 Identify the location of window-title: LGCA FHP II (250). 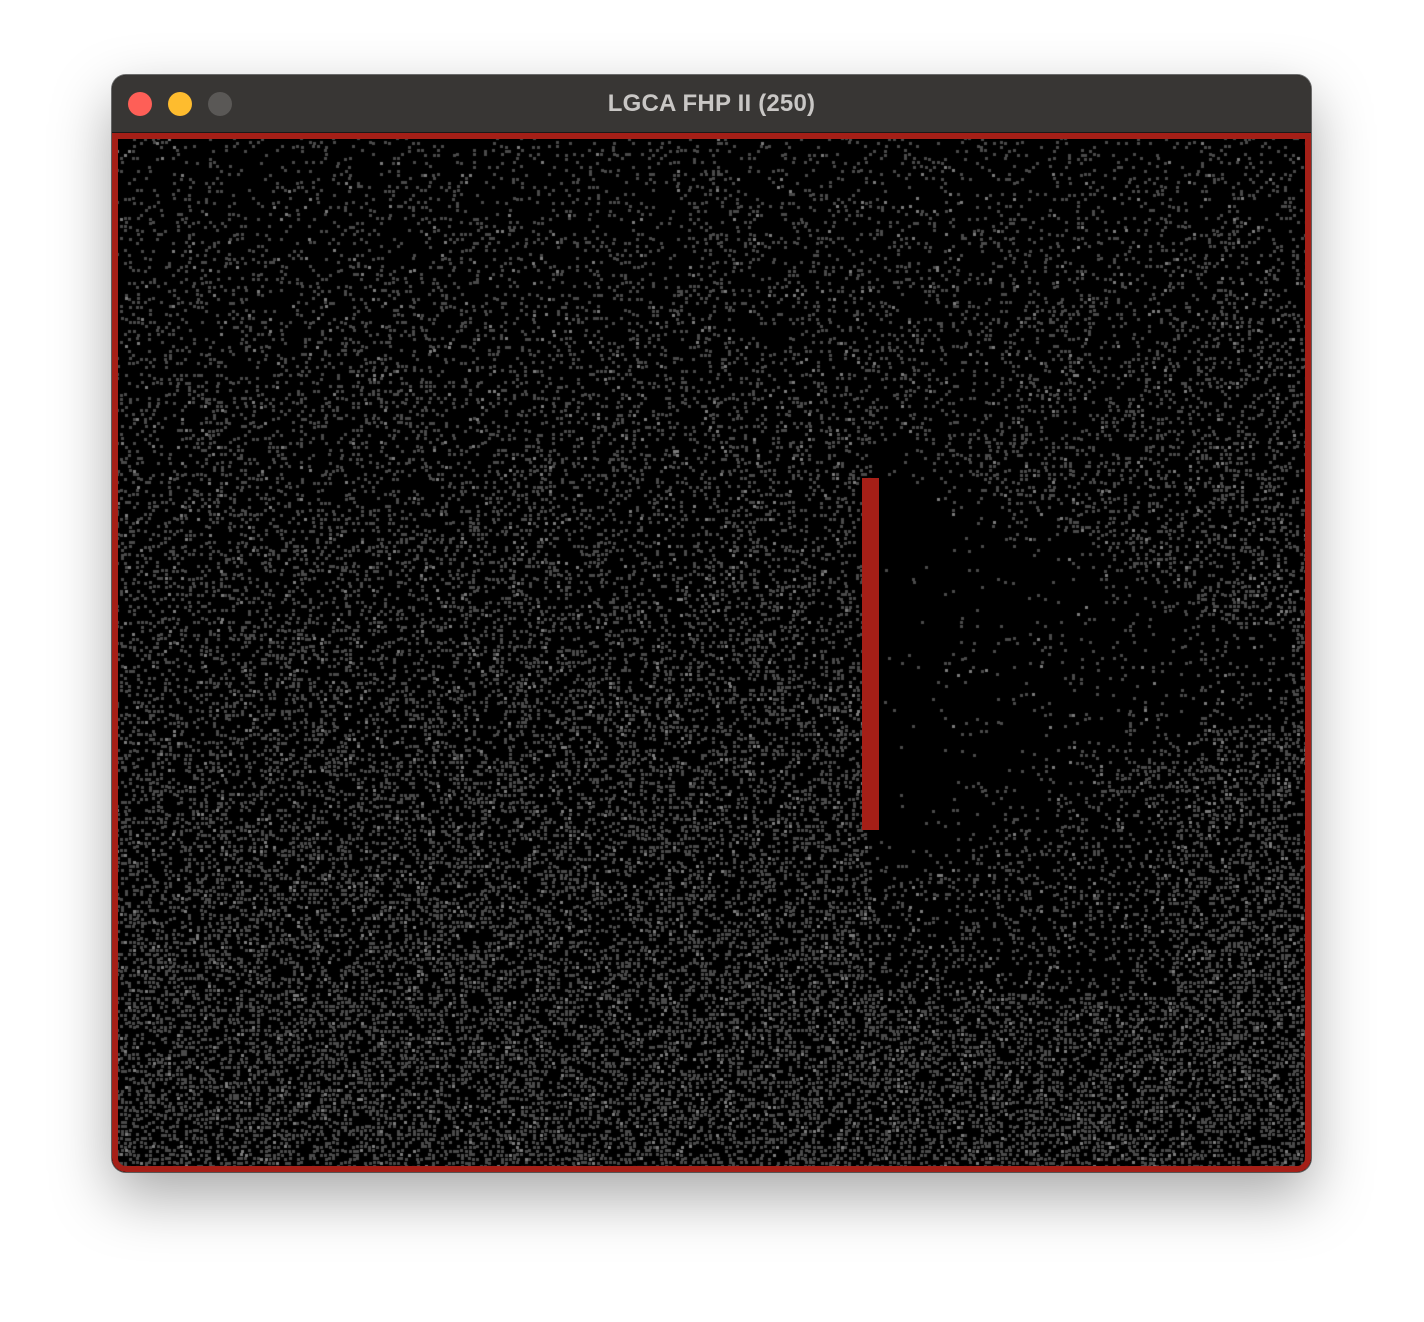
(711, 103).